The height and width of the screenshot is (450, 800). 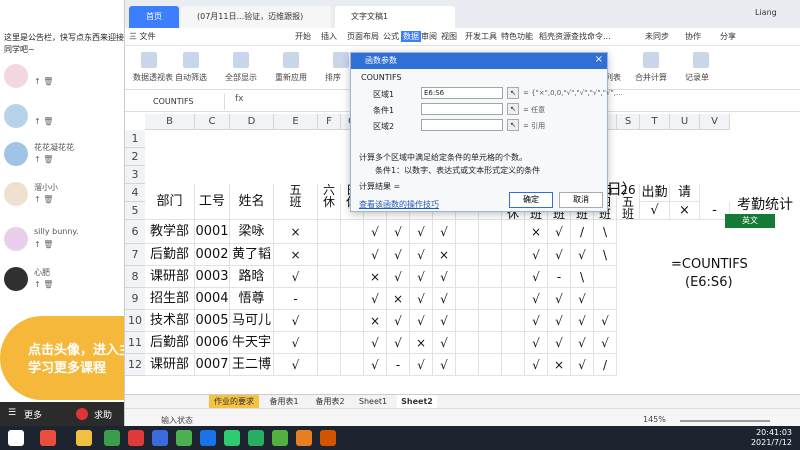 What do you see at coordinates (685, 193) in the screenshot?
I see `leave-header: 请` at bounding box center [685, 193].